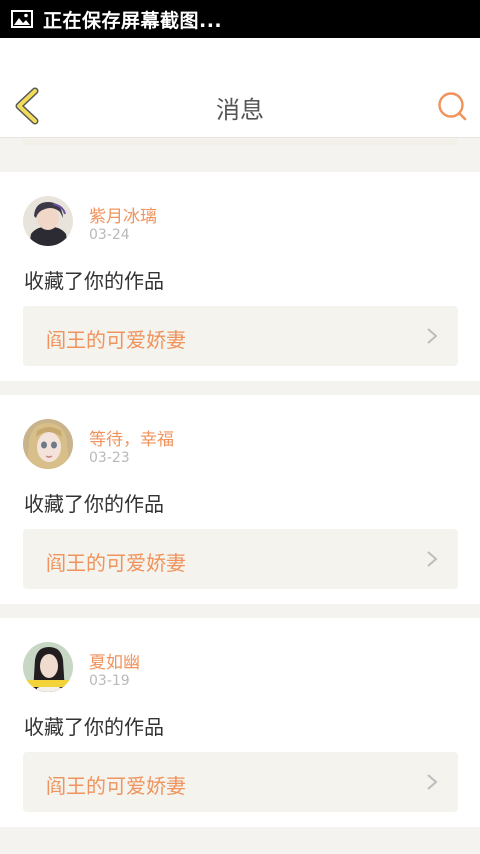 Image resolution: width=480 pixels, height=854 pixels. Describe the element at coordinates (22, 19) in the screenshot. I see `image-icon` at that location.